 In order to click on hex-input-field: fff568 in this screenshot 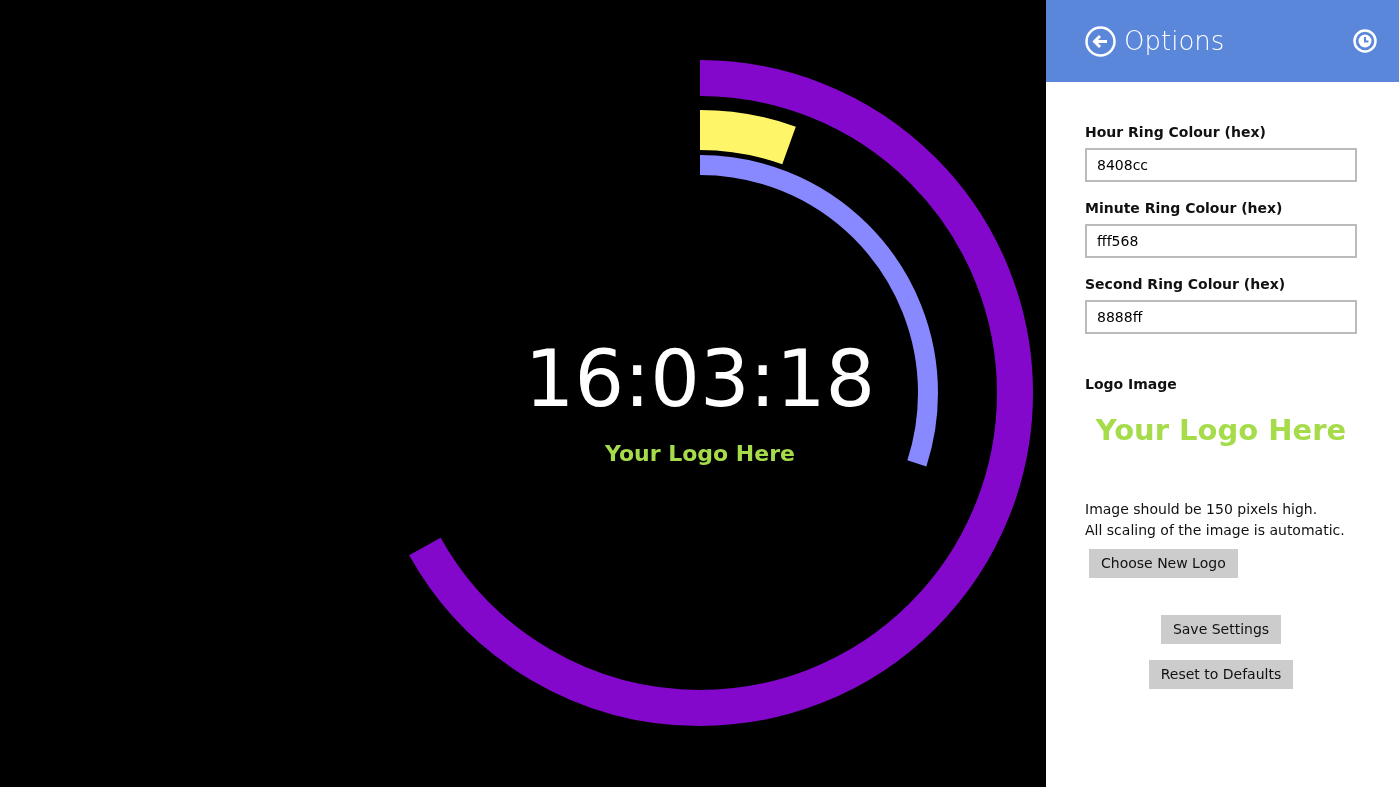, I will do `click(1221, 241)`.